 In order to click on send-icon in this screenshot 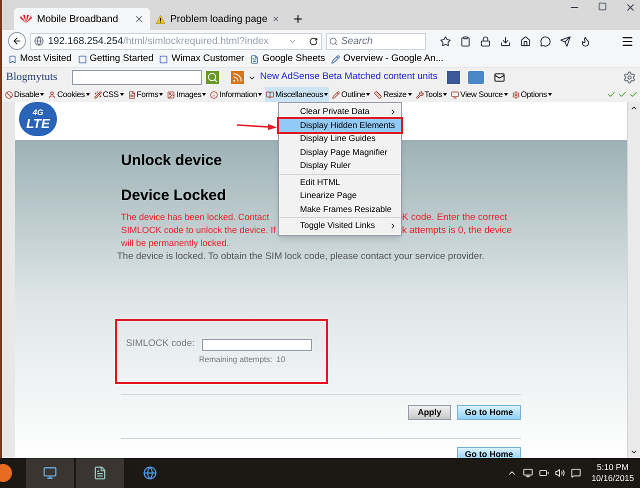, I will do `click(565, 41)`.